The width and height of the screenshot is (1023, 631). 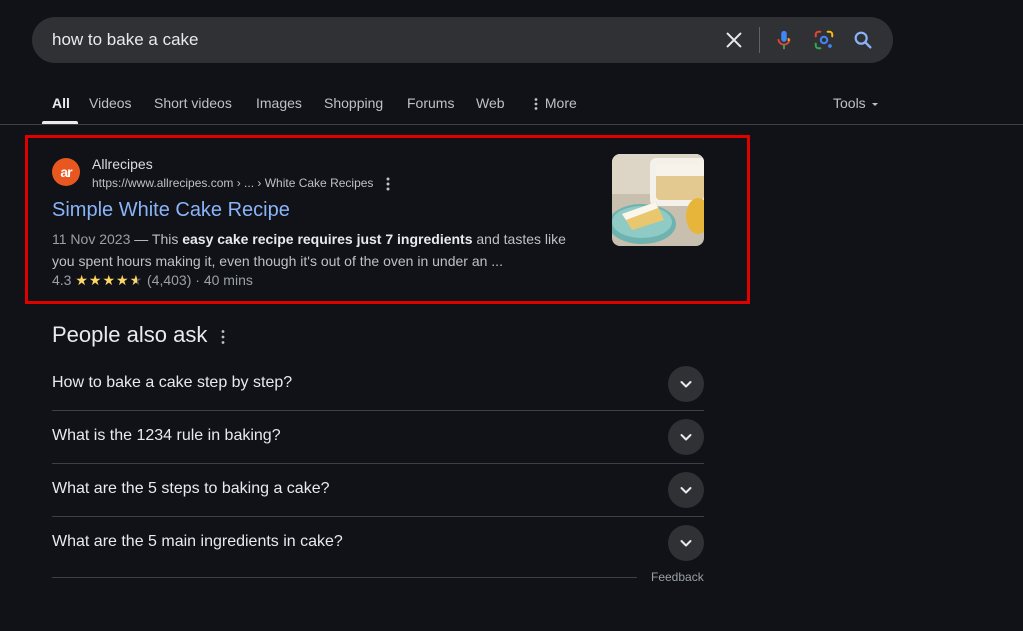 What do you see at coordinates (759, 40) in the screenshot?
I see `search-bar-divider` at bounding box center [759, 40].